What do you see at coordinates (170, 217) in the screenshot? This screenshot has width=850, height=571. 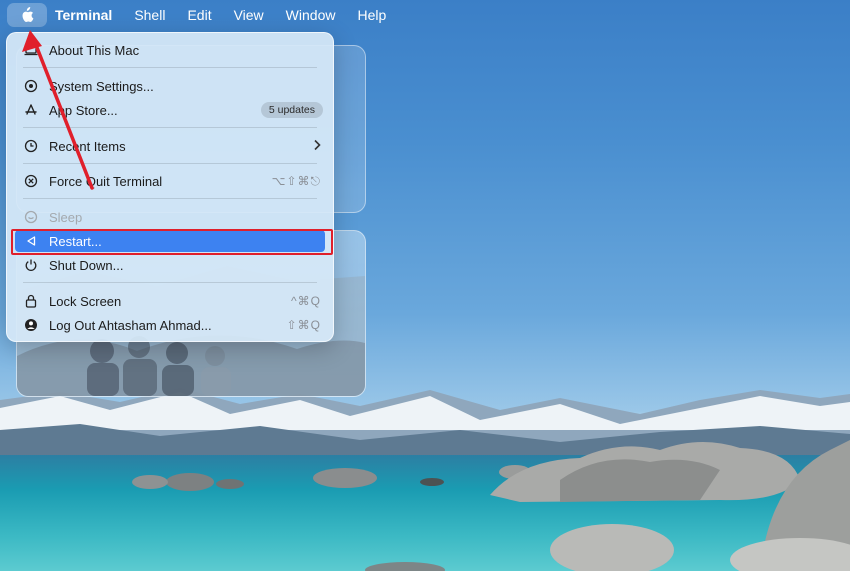 I see `menu-item-sleep: Sleep` at bounding box center [170, 217].